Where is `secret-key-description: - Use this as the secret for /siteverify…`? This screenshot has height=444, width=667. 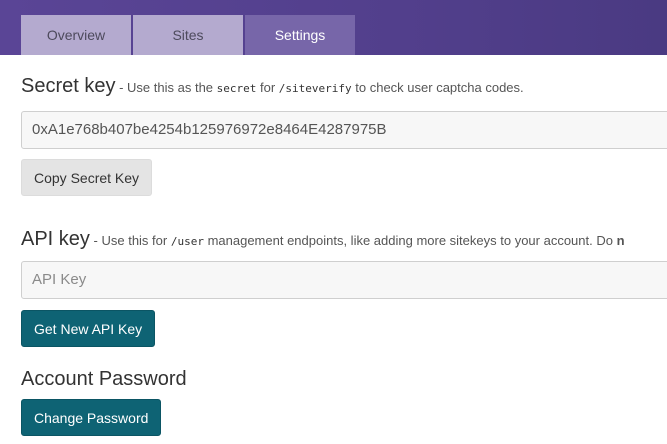 secret-key-description: - Use this as the secret for /siteverify… is located at coordinates (319, 87).